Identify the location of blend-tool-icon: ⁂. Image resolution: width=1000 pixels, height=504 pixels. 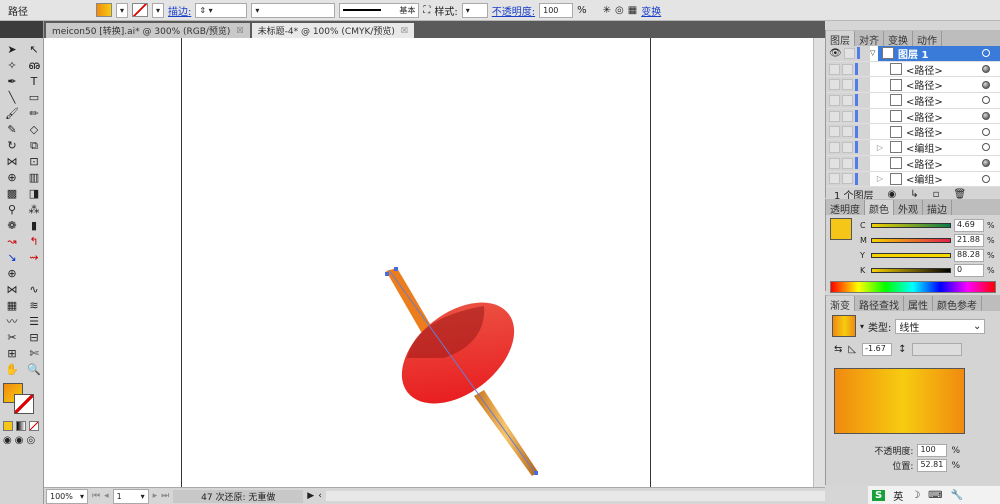
(34, 209).